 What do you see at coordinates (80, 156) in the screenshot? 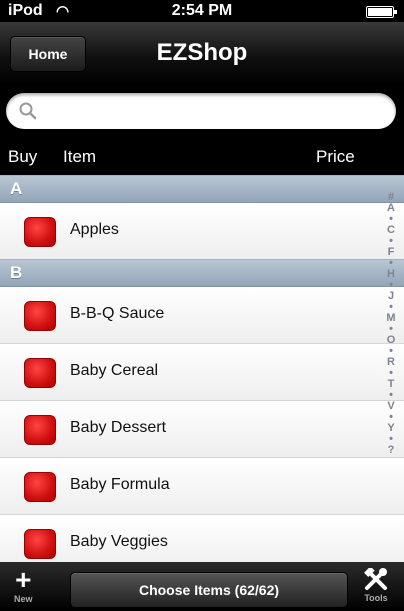
I see `column-item: Item` at bounding box center [80, 156].